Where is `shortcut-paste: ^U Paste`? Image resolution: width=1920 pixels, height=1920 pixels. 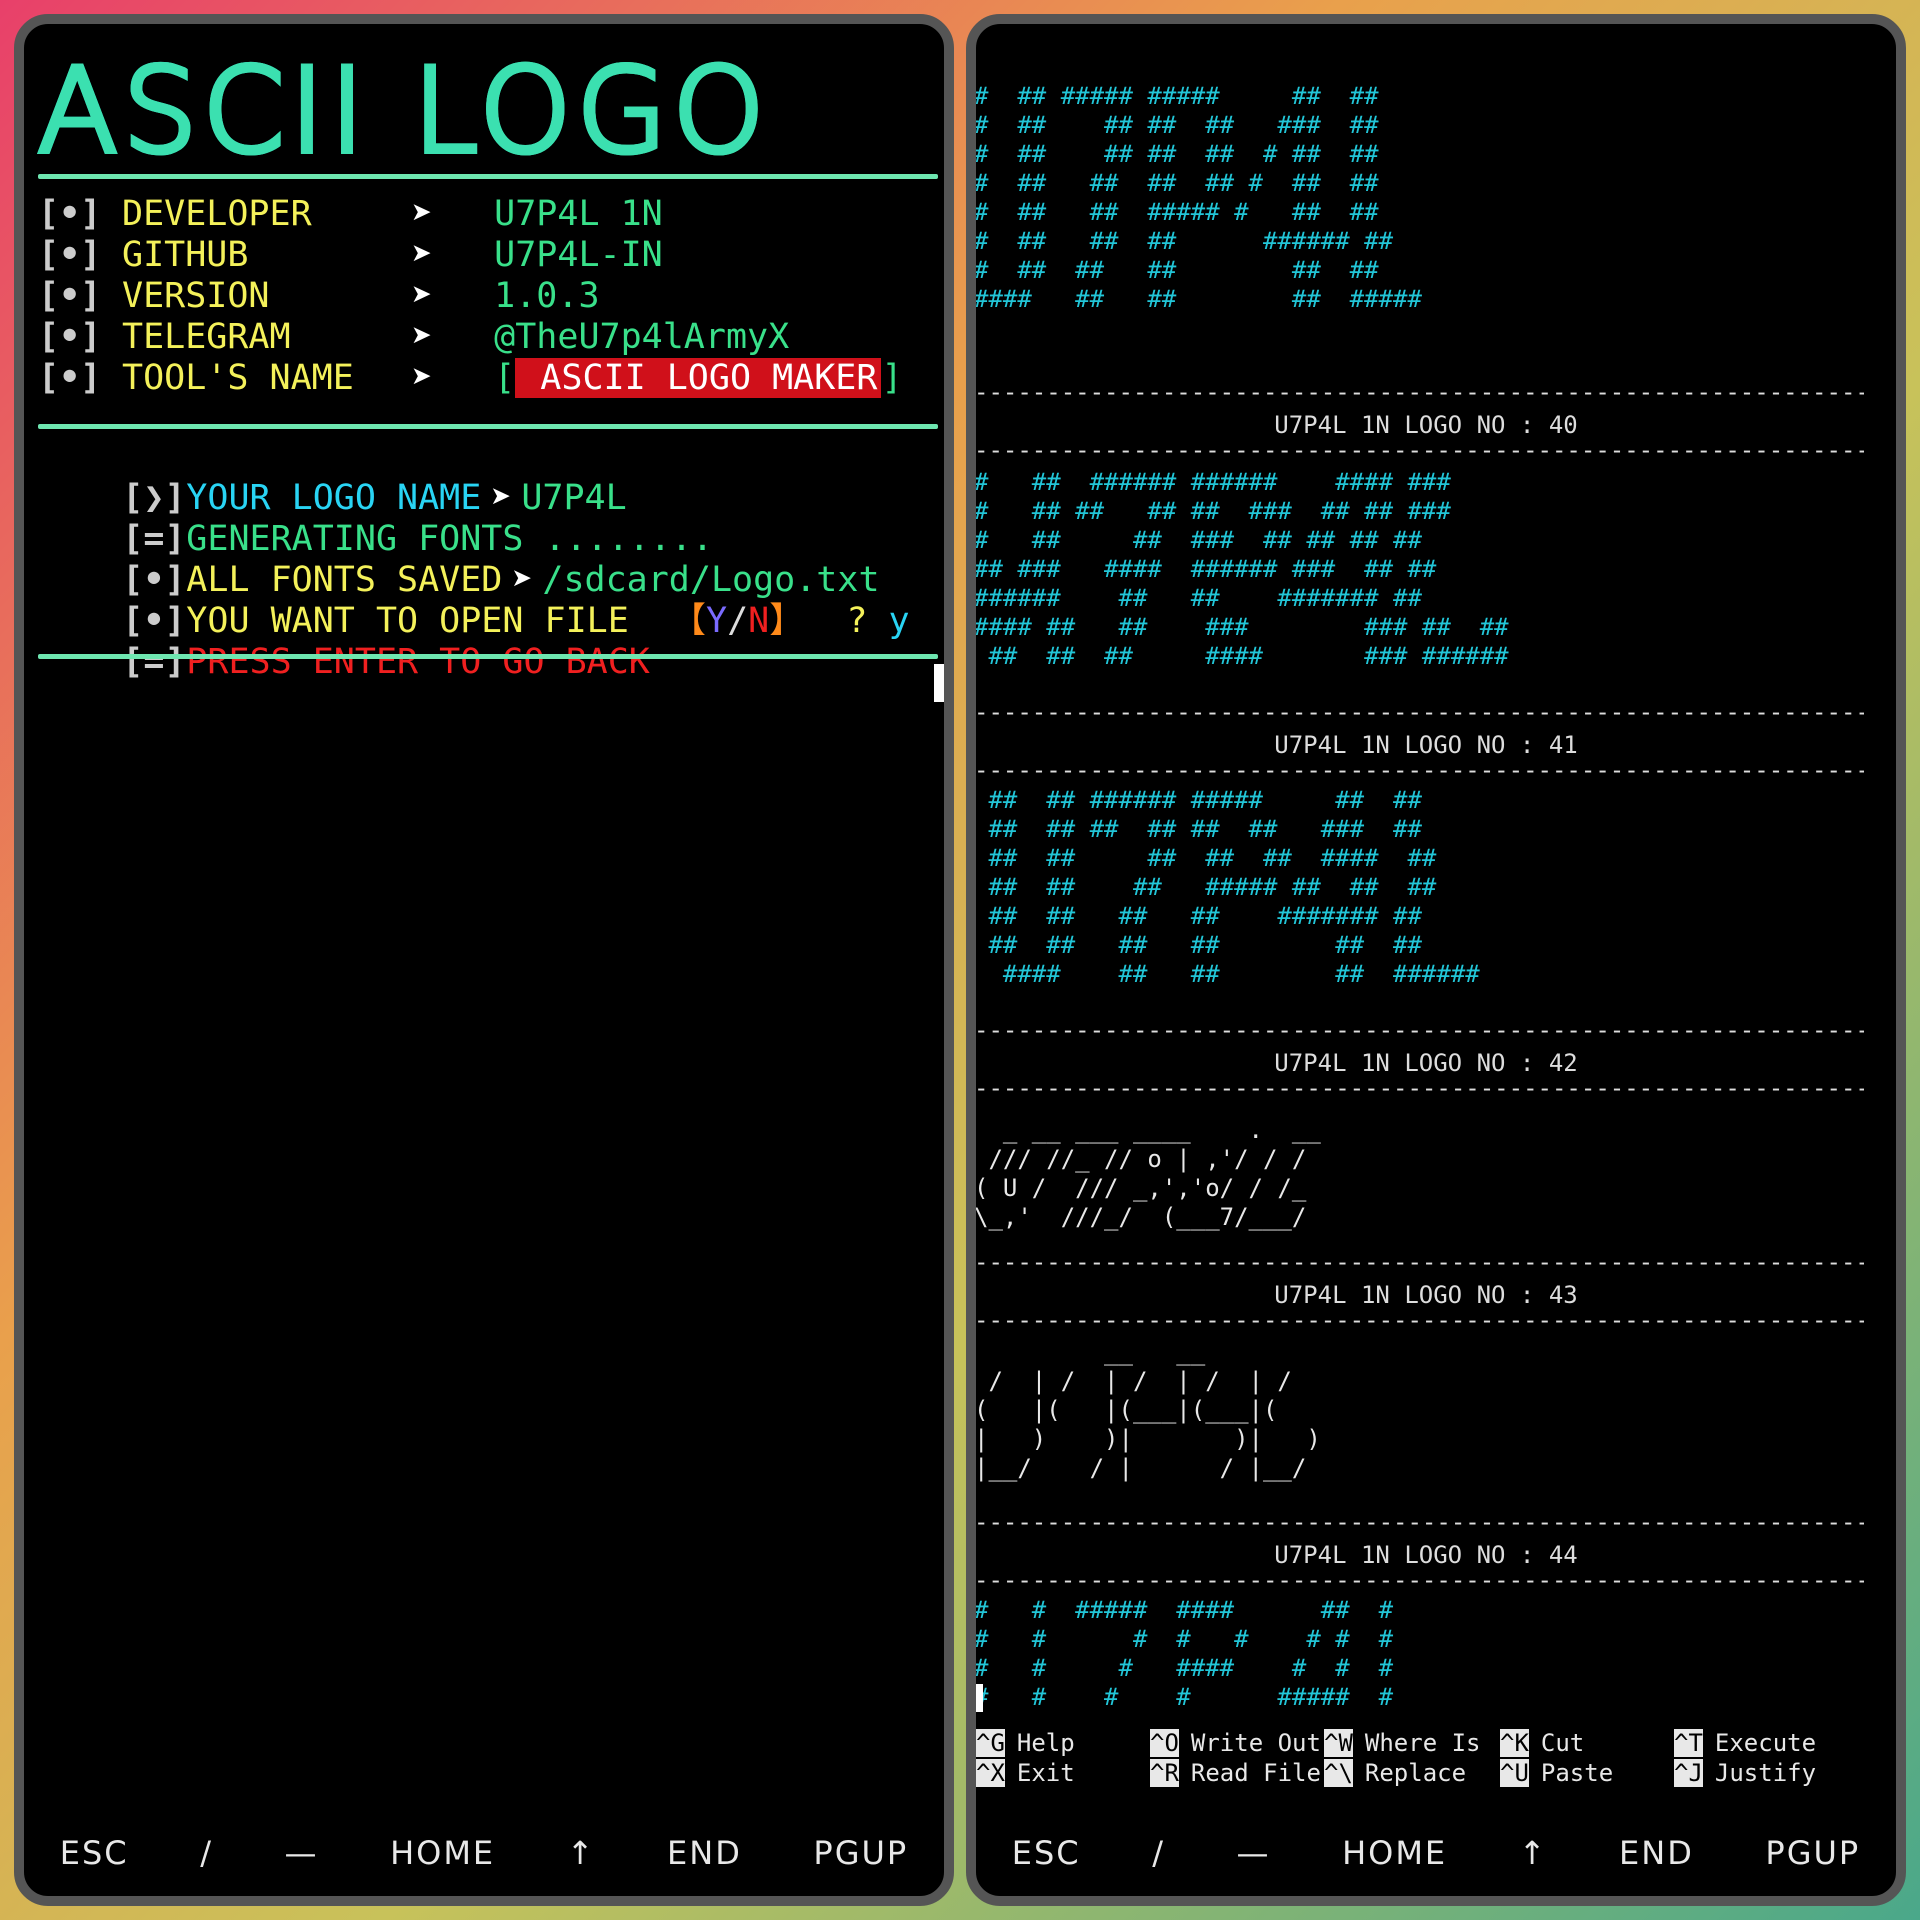 shortcut-paste: ^U Paste is located at coordinates (1556, 1773).